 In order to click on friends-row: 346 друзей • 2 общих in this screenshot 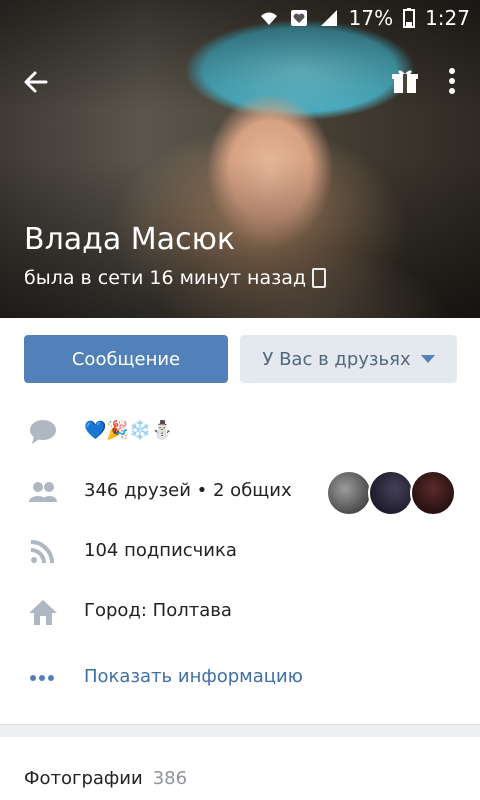, I will do `click(240, 493)`.